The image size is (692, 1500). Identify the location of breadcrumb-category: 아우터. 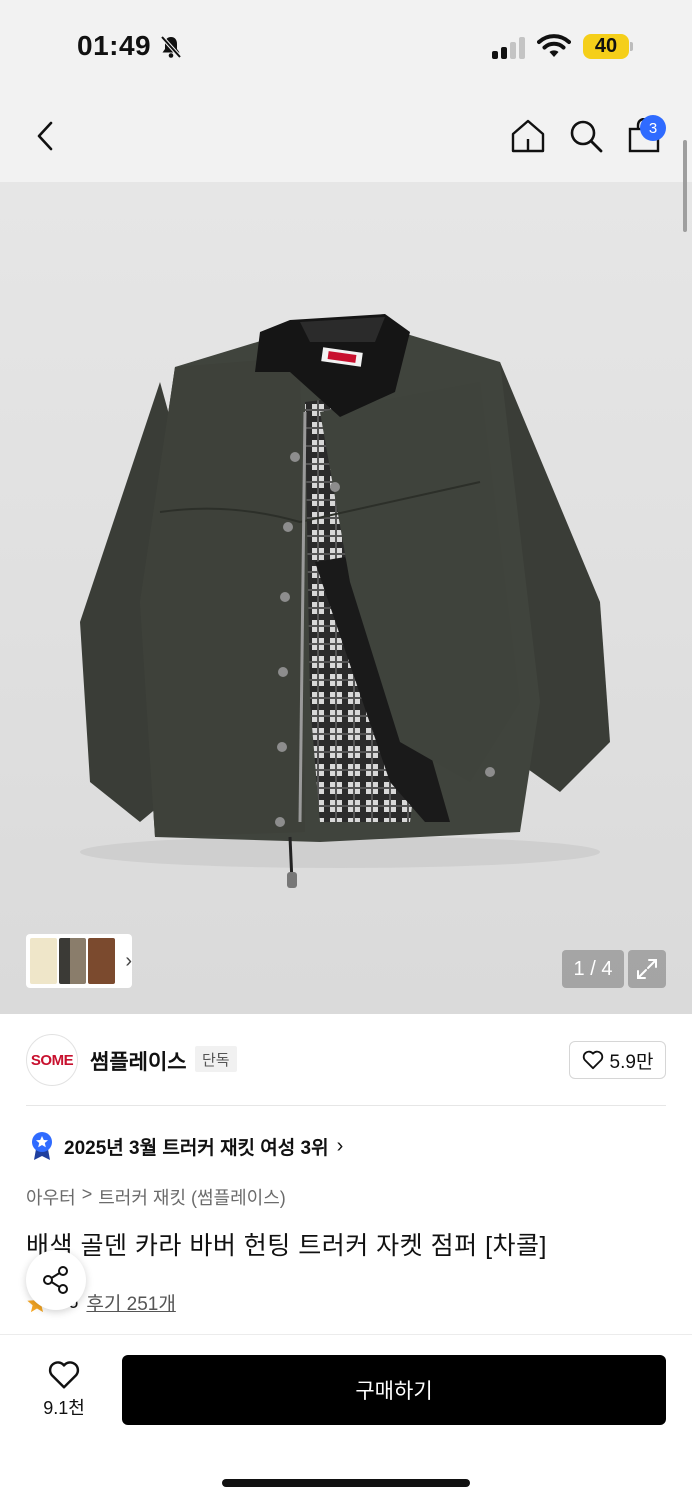
(51, 1197).